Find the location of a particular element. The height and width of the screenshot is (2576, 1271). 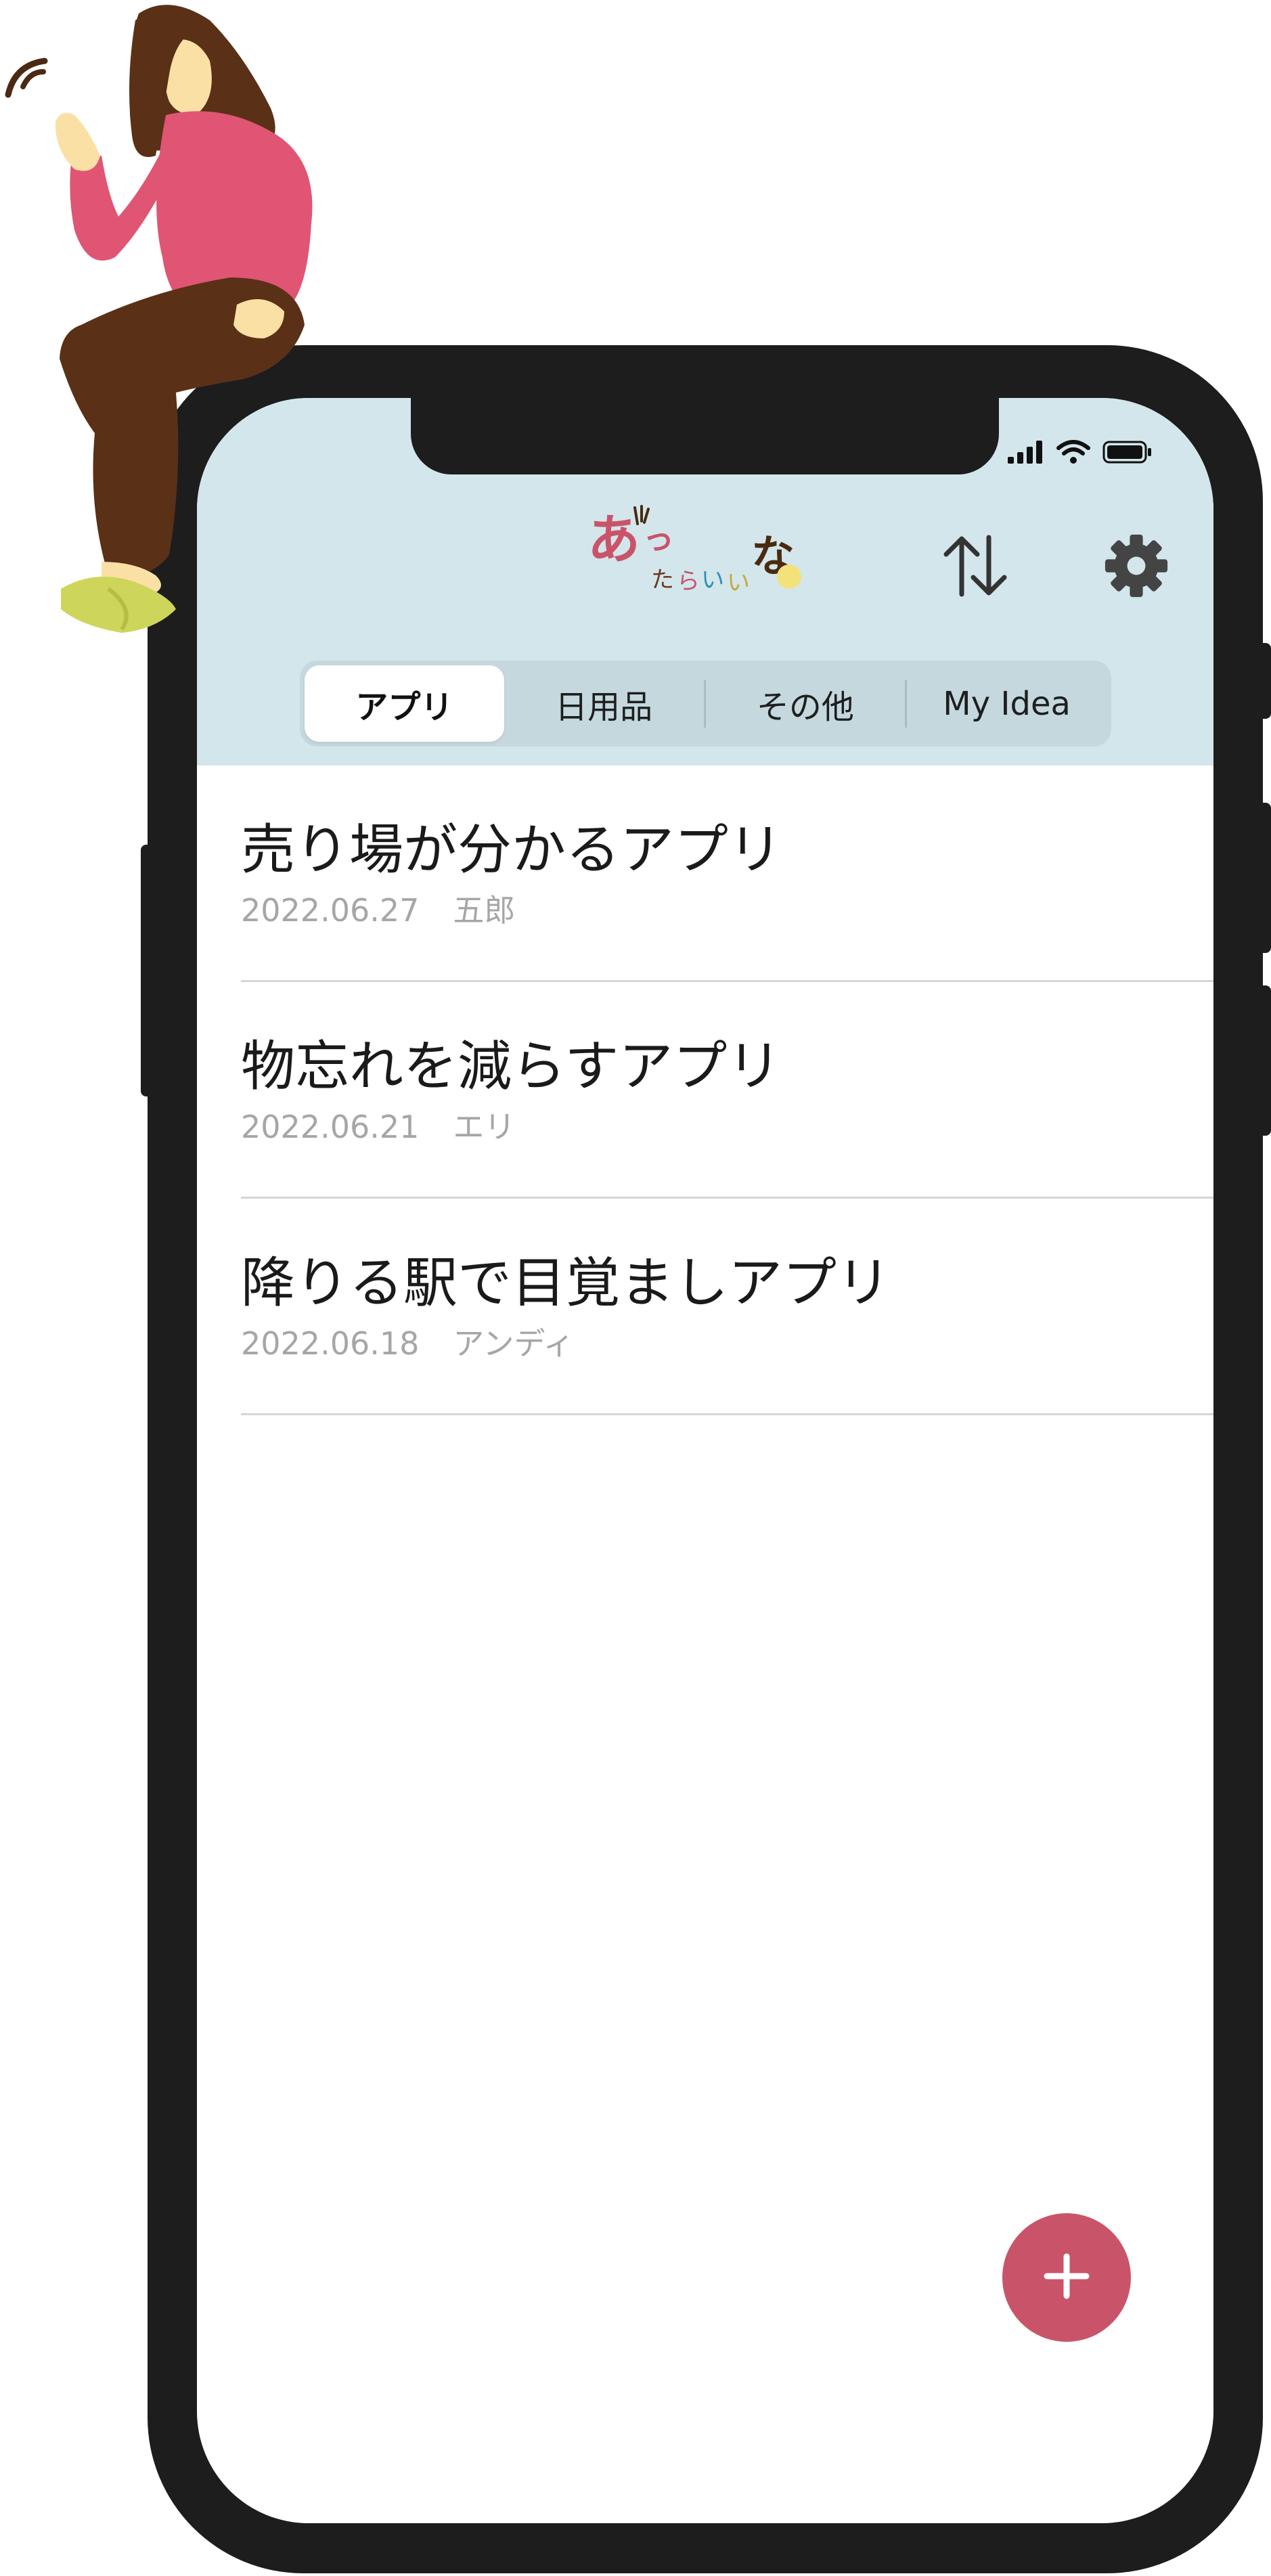

settings-button is located at coordinates (1136, 567).